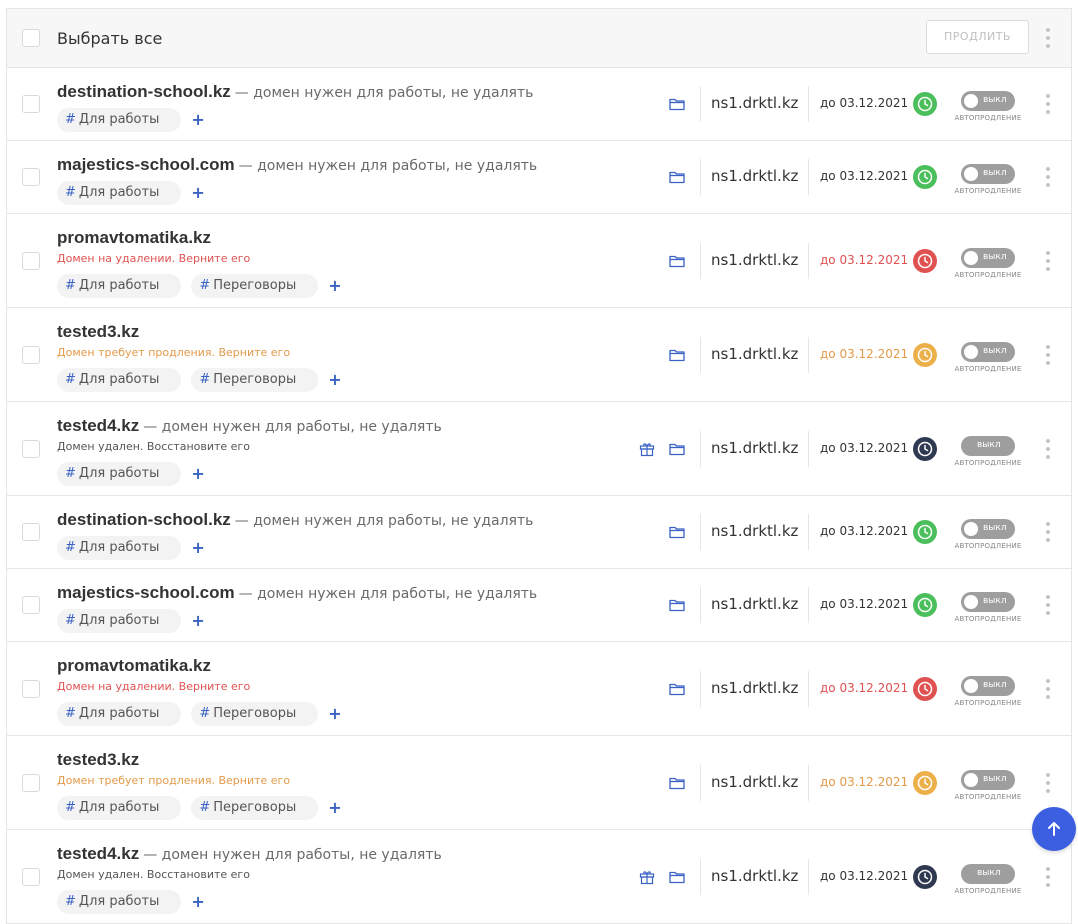  Describe the element at coordinates (1048, 38) in the screenshot. I see `header-menu-icon` at that location.